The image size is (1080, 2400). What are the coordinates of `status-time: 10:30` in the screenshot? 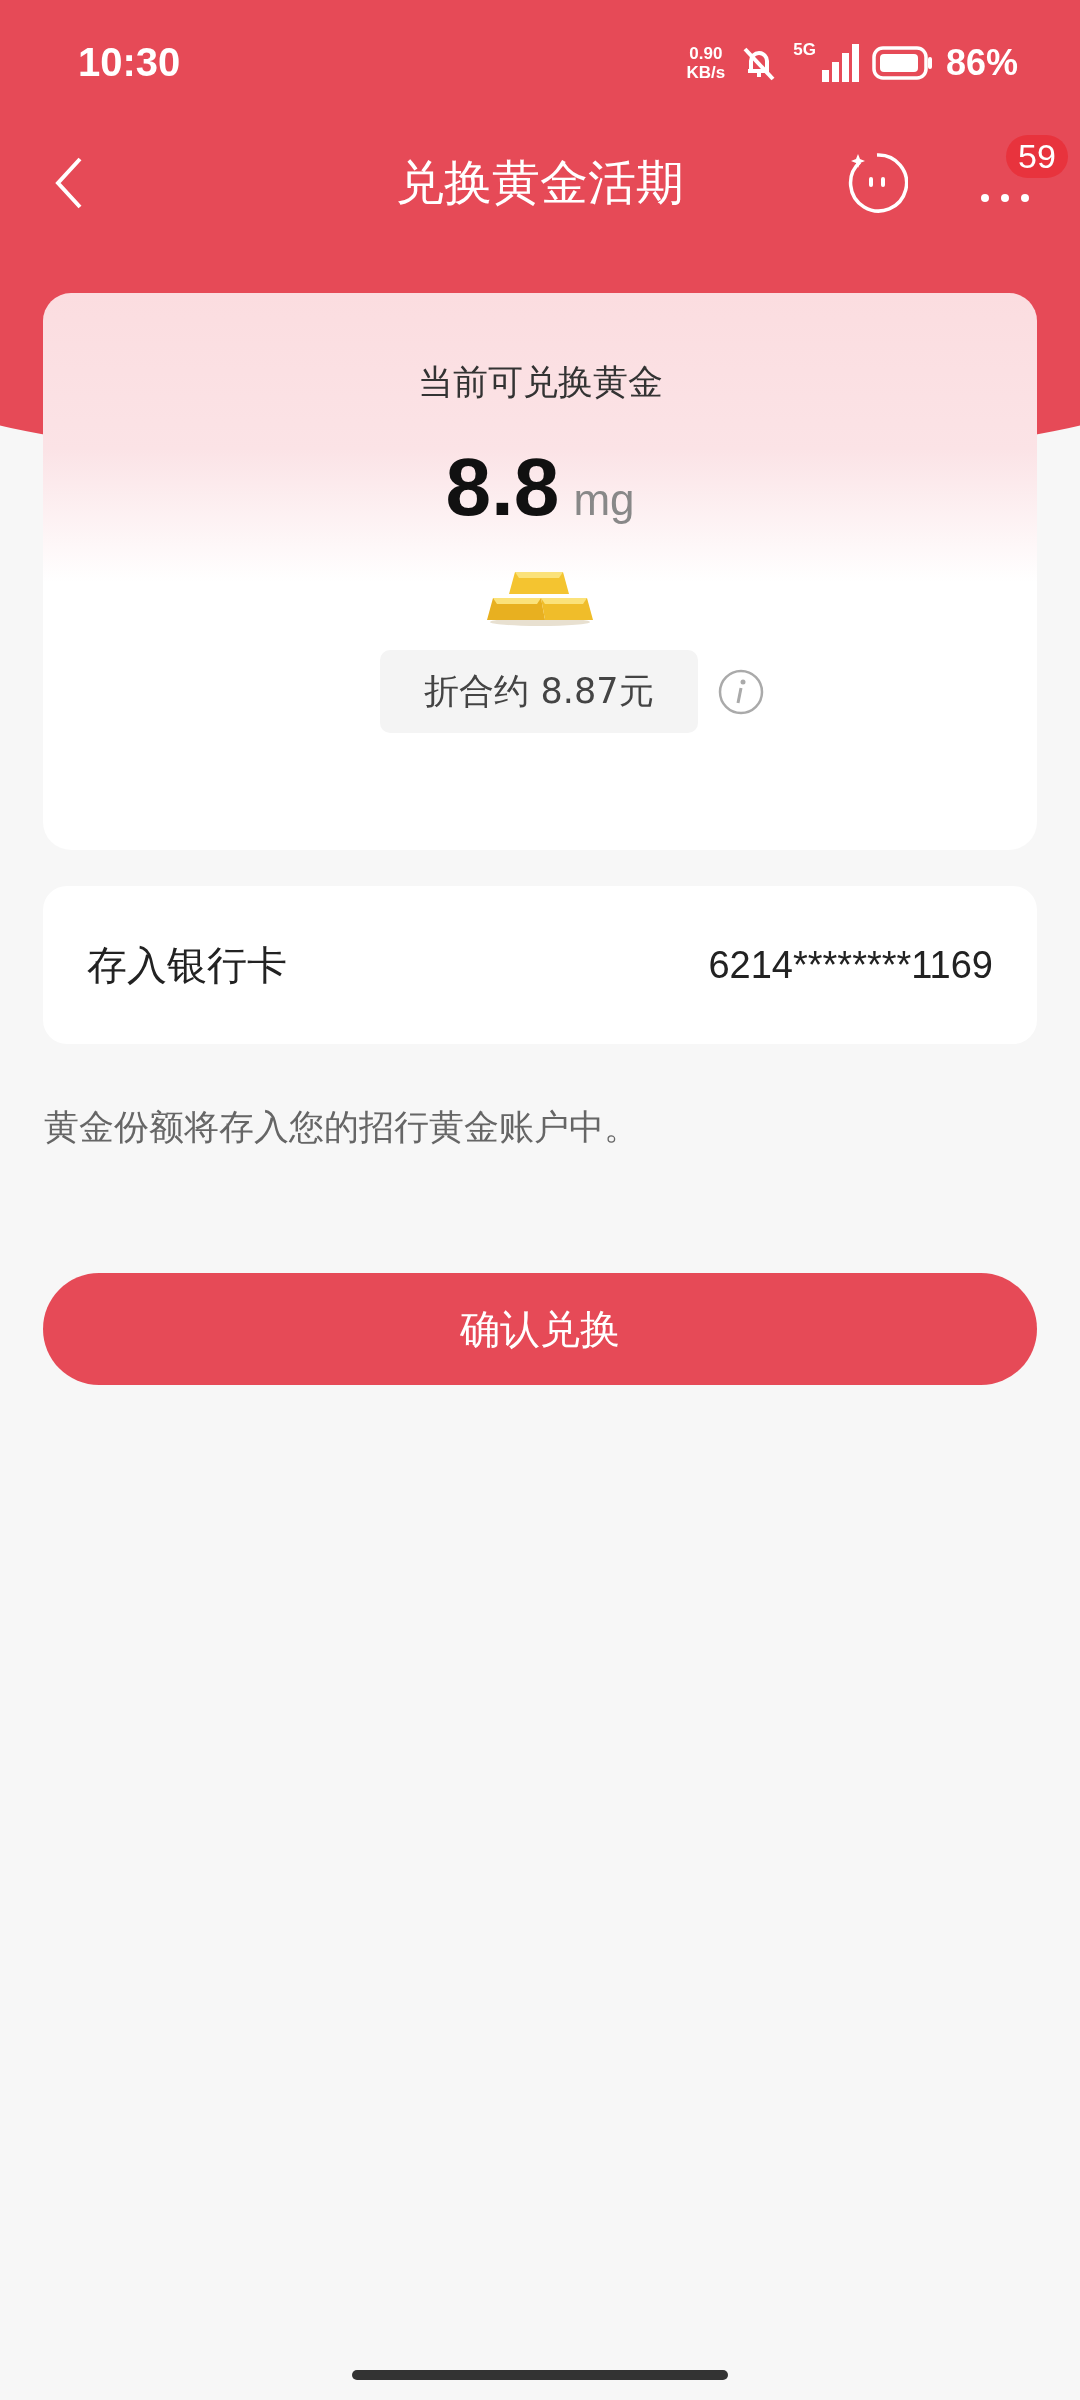 It's located at (129, 62).